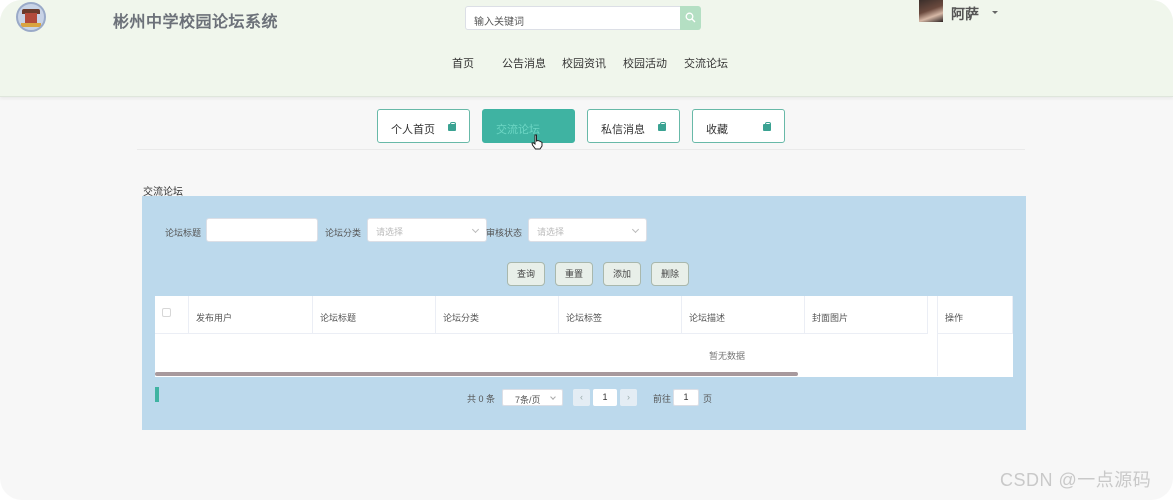  Describe the element at coordinates (937, 355) in the screenshot. I see `fixed-column-border` at that location.